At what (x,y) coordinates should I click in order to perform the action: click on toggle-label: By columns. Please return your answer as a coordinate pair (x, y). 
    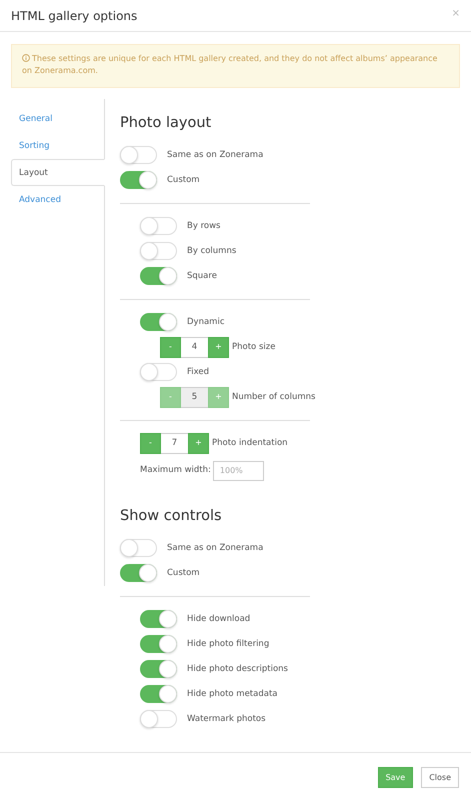
    Looking at the image, I should click on (211, 251).